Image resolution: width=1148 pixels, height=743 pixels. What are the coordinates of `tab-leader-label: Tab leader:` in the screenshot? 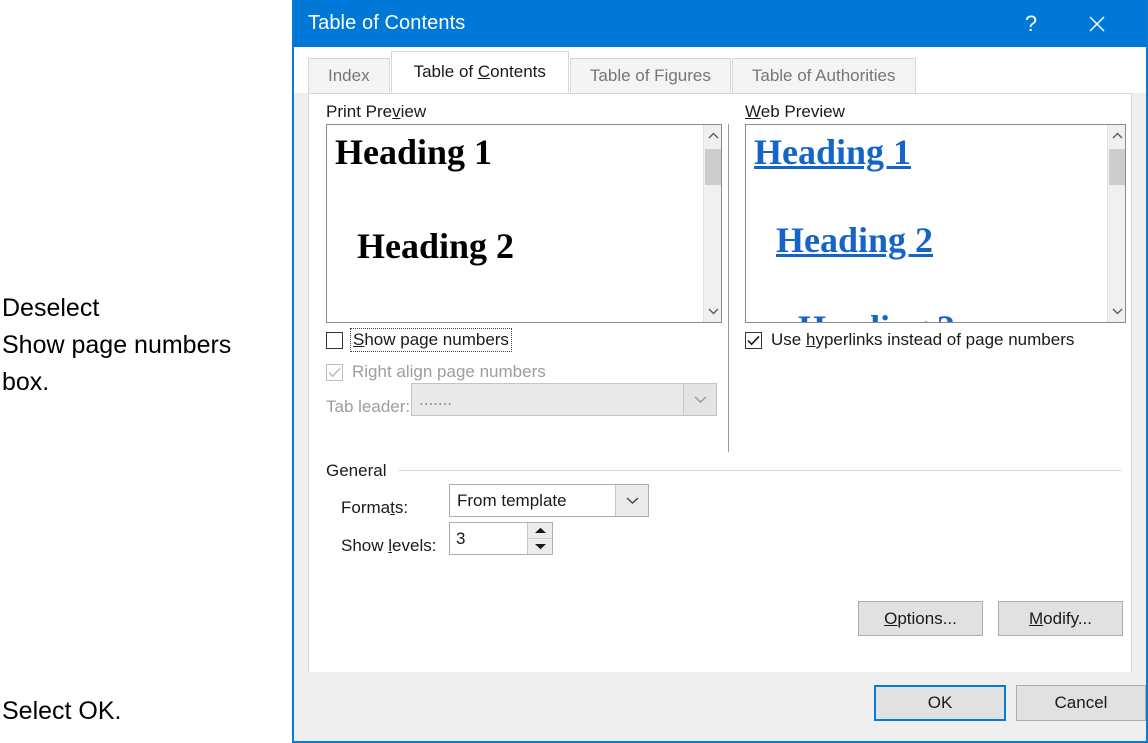 It's located at (368, 406).